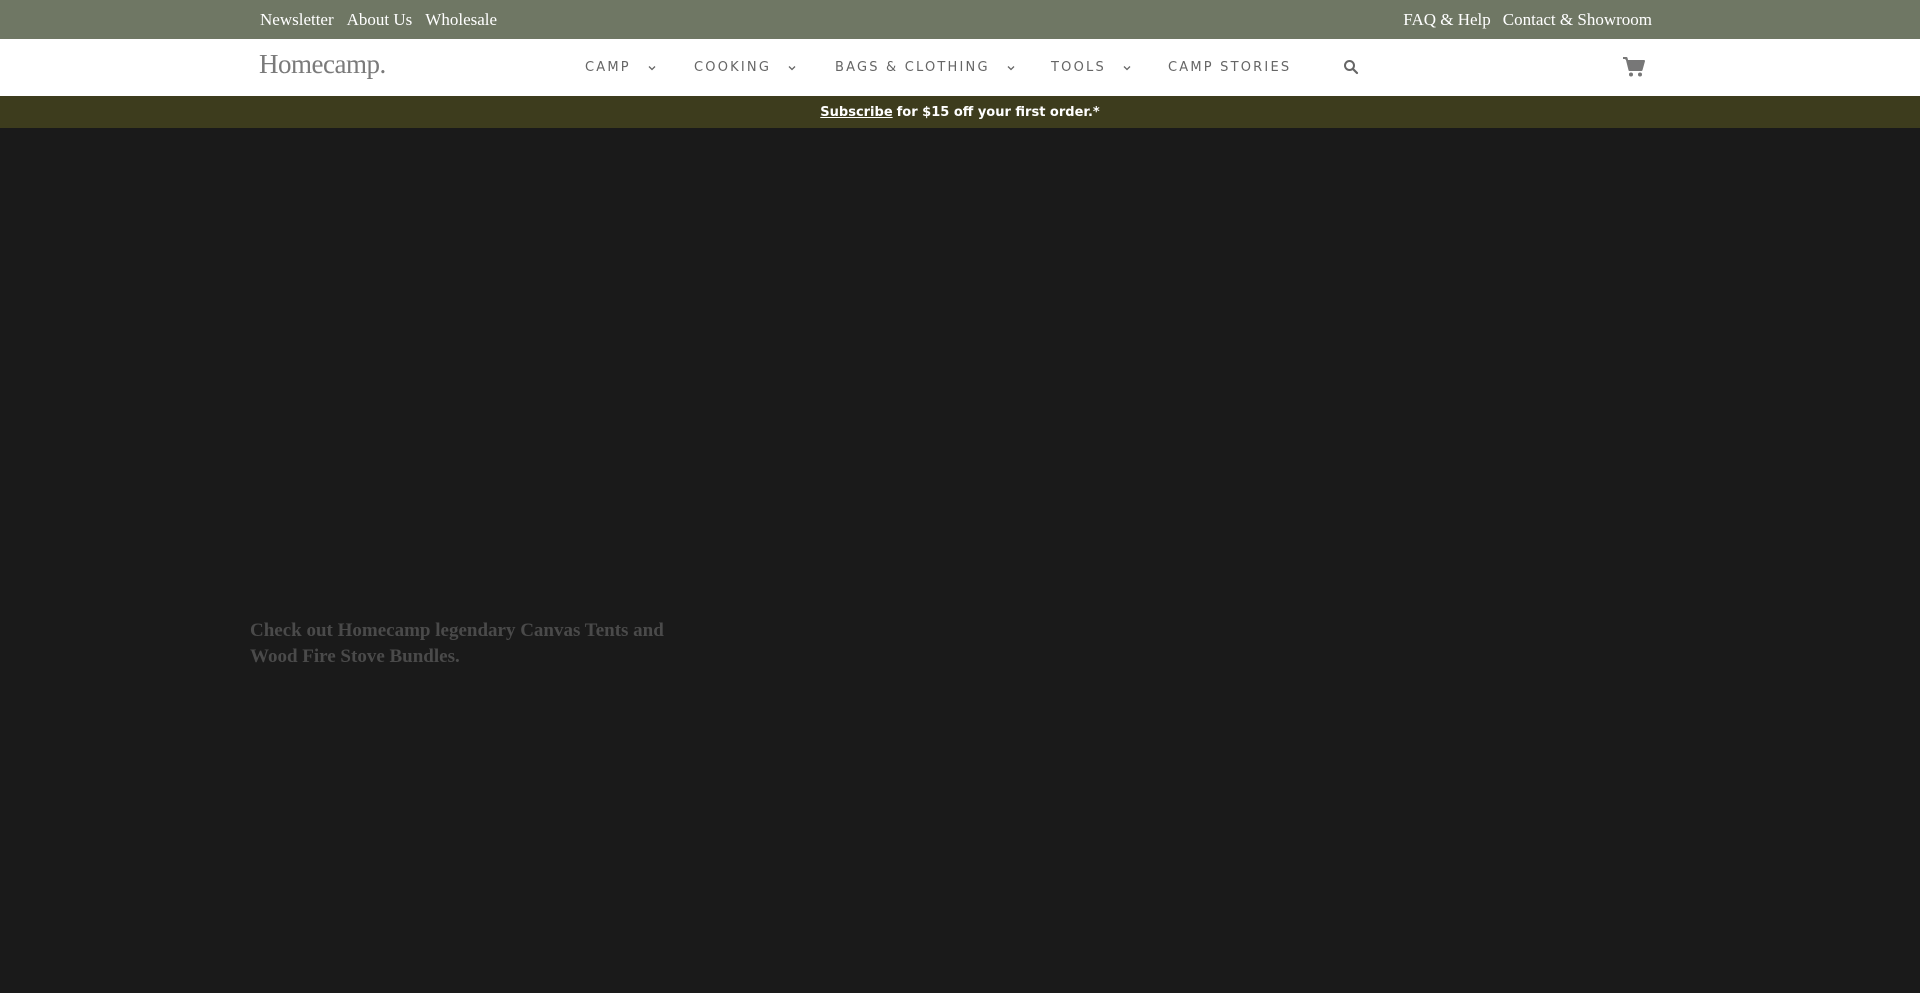 Image resolution: width=1920 pixels, height=993 pixels. What do you see at coordinates (998, 112) in the screenshot?
I see `promo-text: for $15 off your first order.*` at bounding box center [998, 112].